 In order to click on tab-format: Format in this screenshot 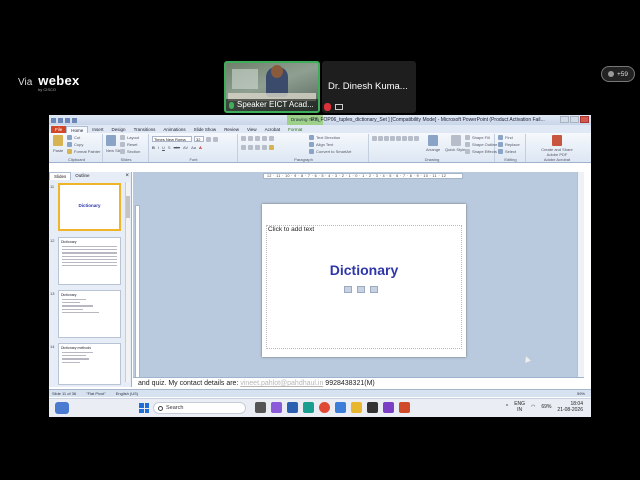, I will do `click(295, 129)`.